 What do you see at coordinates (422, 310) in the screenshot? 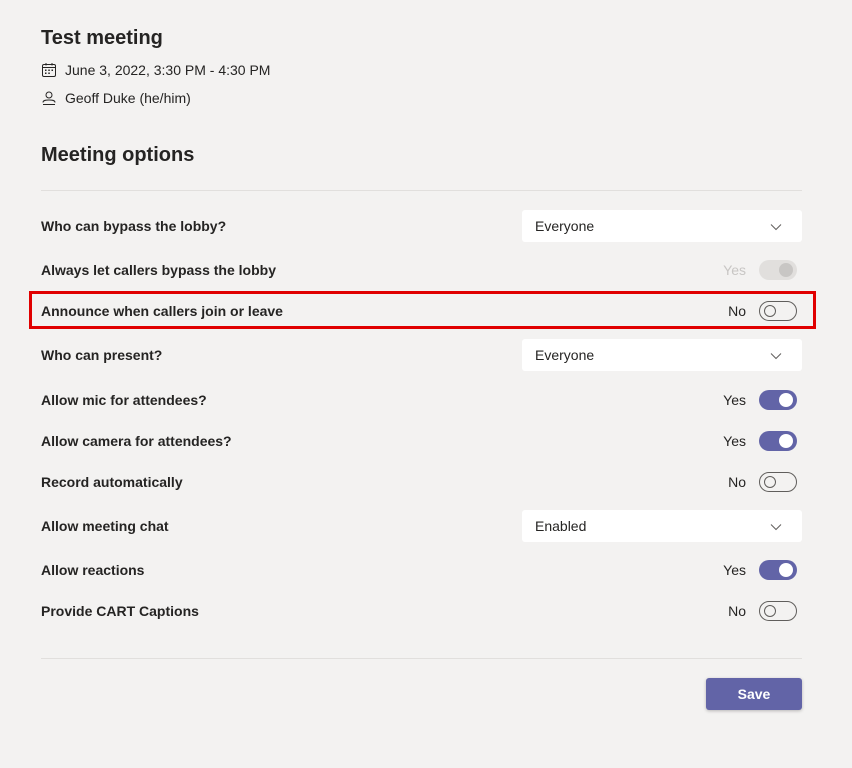
I see `highlight-box` at bounding box center [422, 310].